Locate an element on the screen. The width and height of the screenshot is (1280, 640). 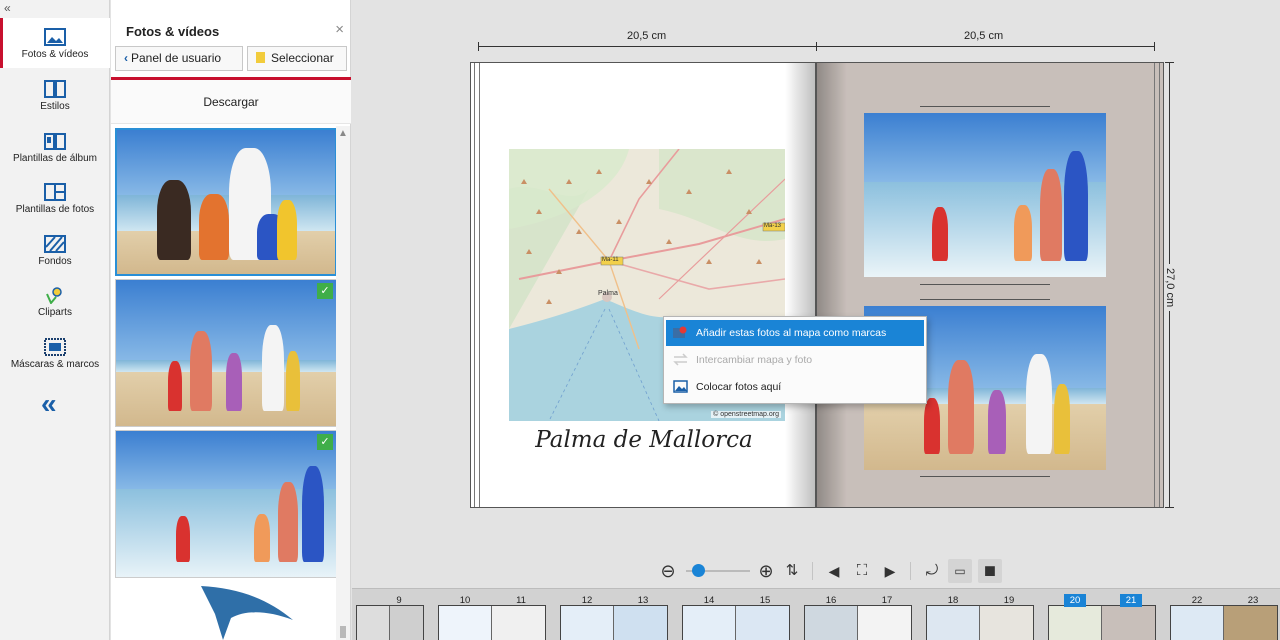
select-button: Seleccionar is located at coordinates (297, 58).